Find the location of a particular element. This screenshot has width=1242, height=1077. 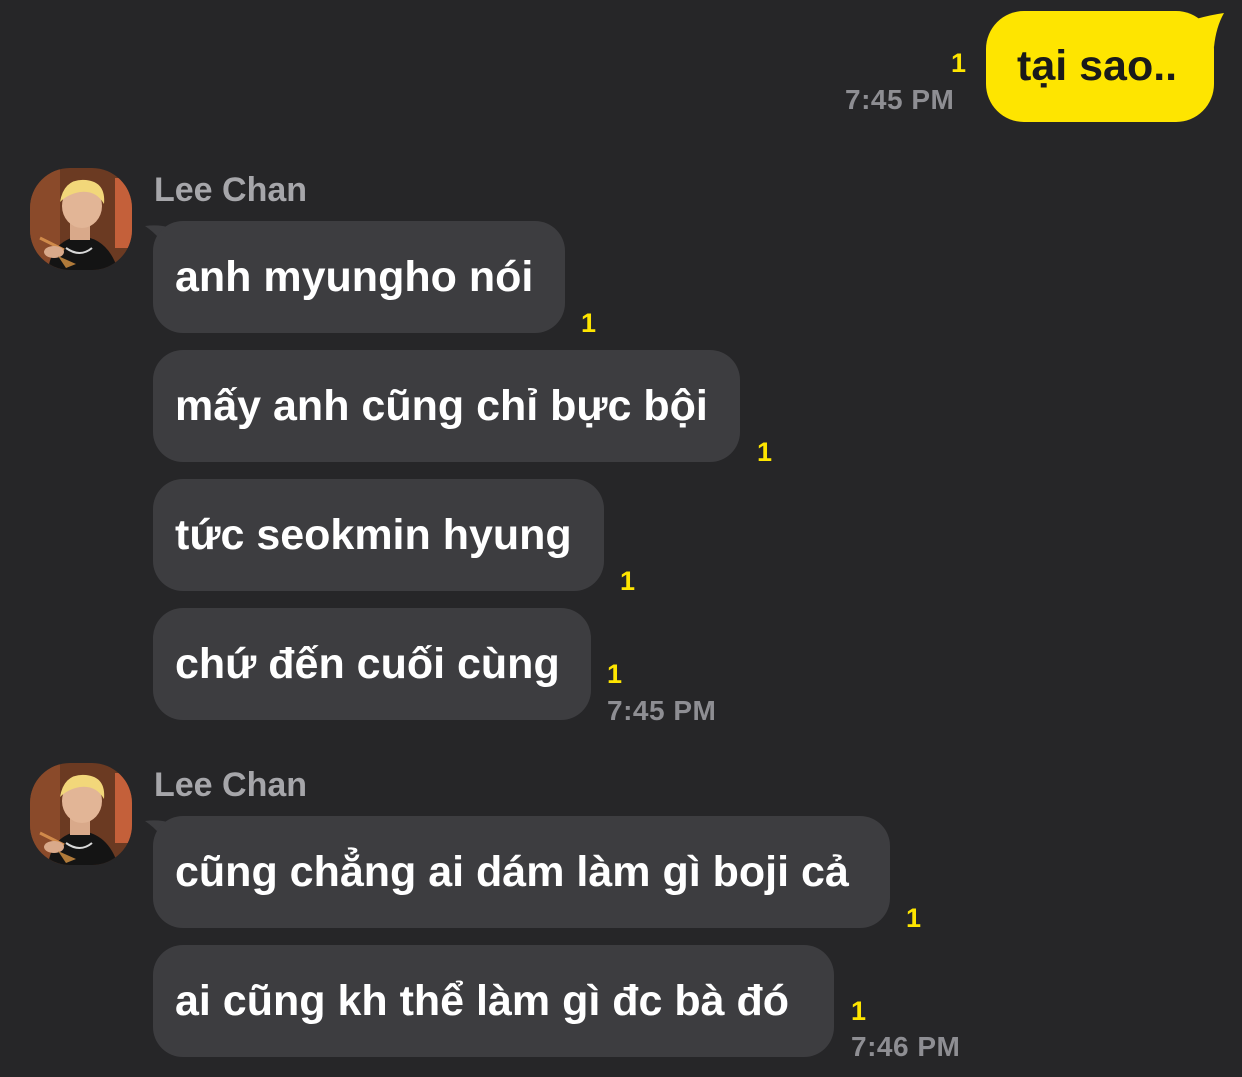

message-time: 7:46 PM is located at coordinates (906, 1046).